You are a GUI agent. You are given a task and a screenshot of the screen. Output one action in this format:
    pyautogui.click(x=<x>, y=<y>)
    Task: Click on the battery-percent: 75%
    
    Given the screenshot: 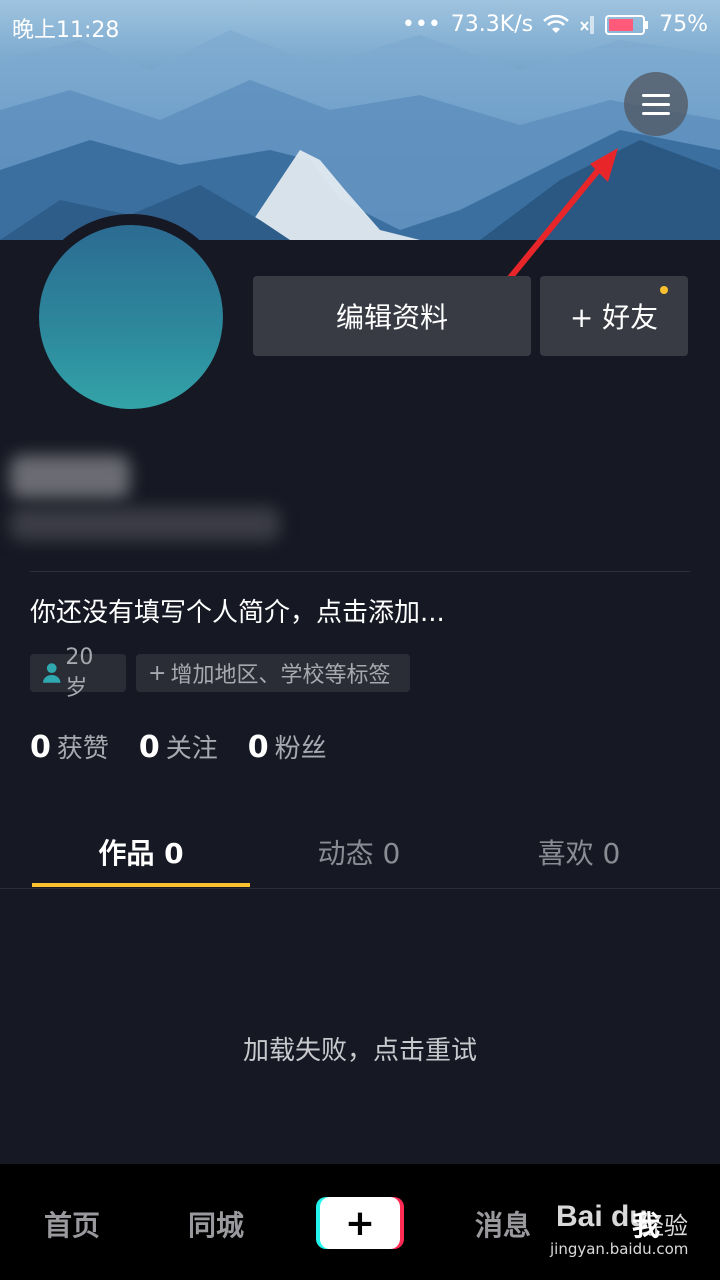 What is the action you would take?
    pyautogui.click(x=683, y=24)
    